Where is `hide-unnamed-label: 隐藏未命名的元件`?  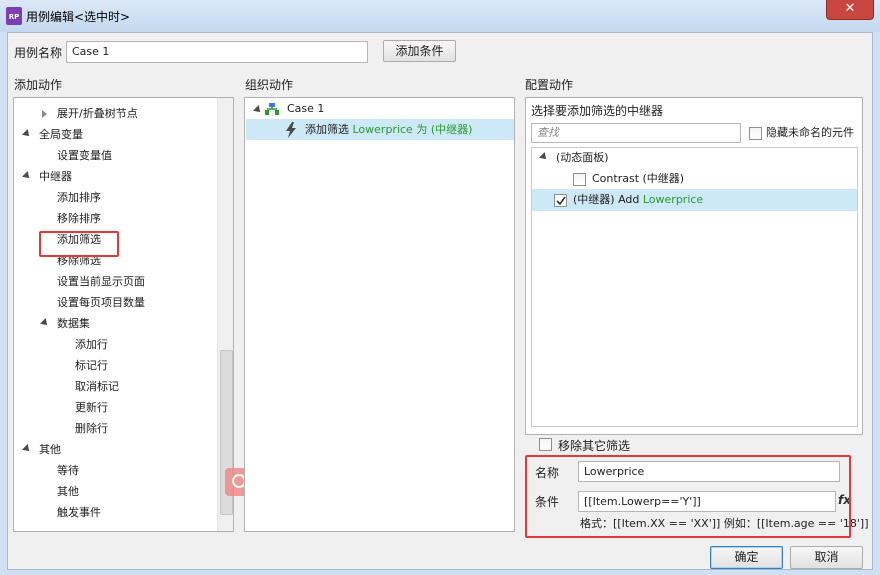
hide-unnamed-label: 隐藏未命名的元件 is located at coordinates (810, 132).